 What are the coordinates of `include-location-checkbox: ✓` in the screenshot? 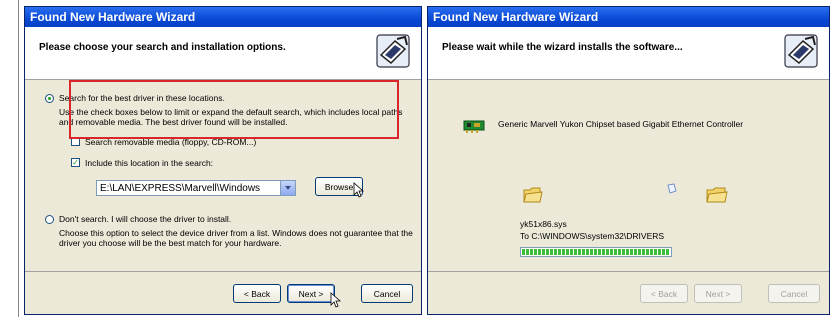 It's located at (75, 162).